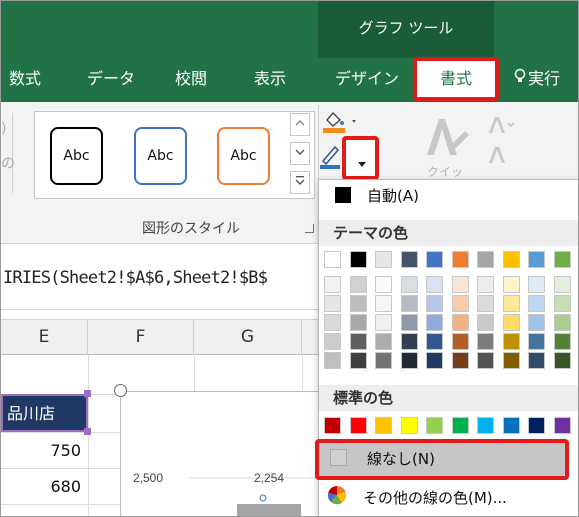 The width and height of the screenshot is (579, 517). I want to click on cell-value: 750, so click(44, 450).